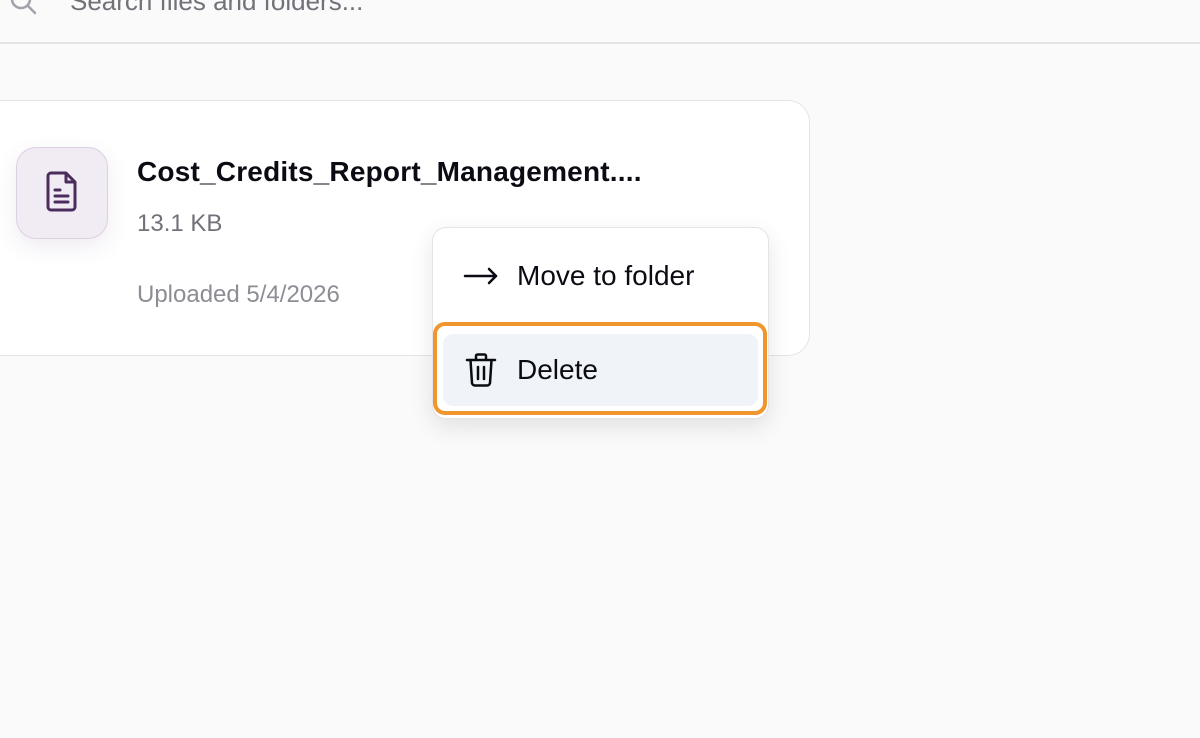 The width and height of the screenshot is (1200, 738). Describe the element at coordinates (481, 276) in the screenshot. I see `arrow-right-icon` at that location.